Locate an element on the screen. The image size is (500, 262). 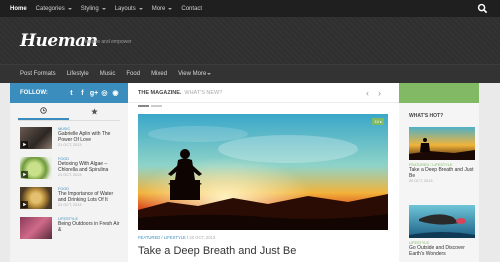
underwater-thumbnail is located at coordinates (442, 221).